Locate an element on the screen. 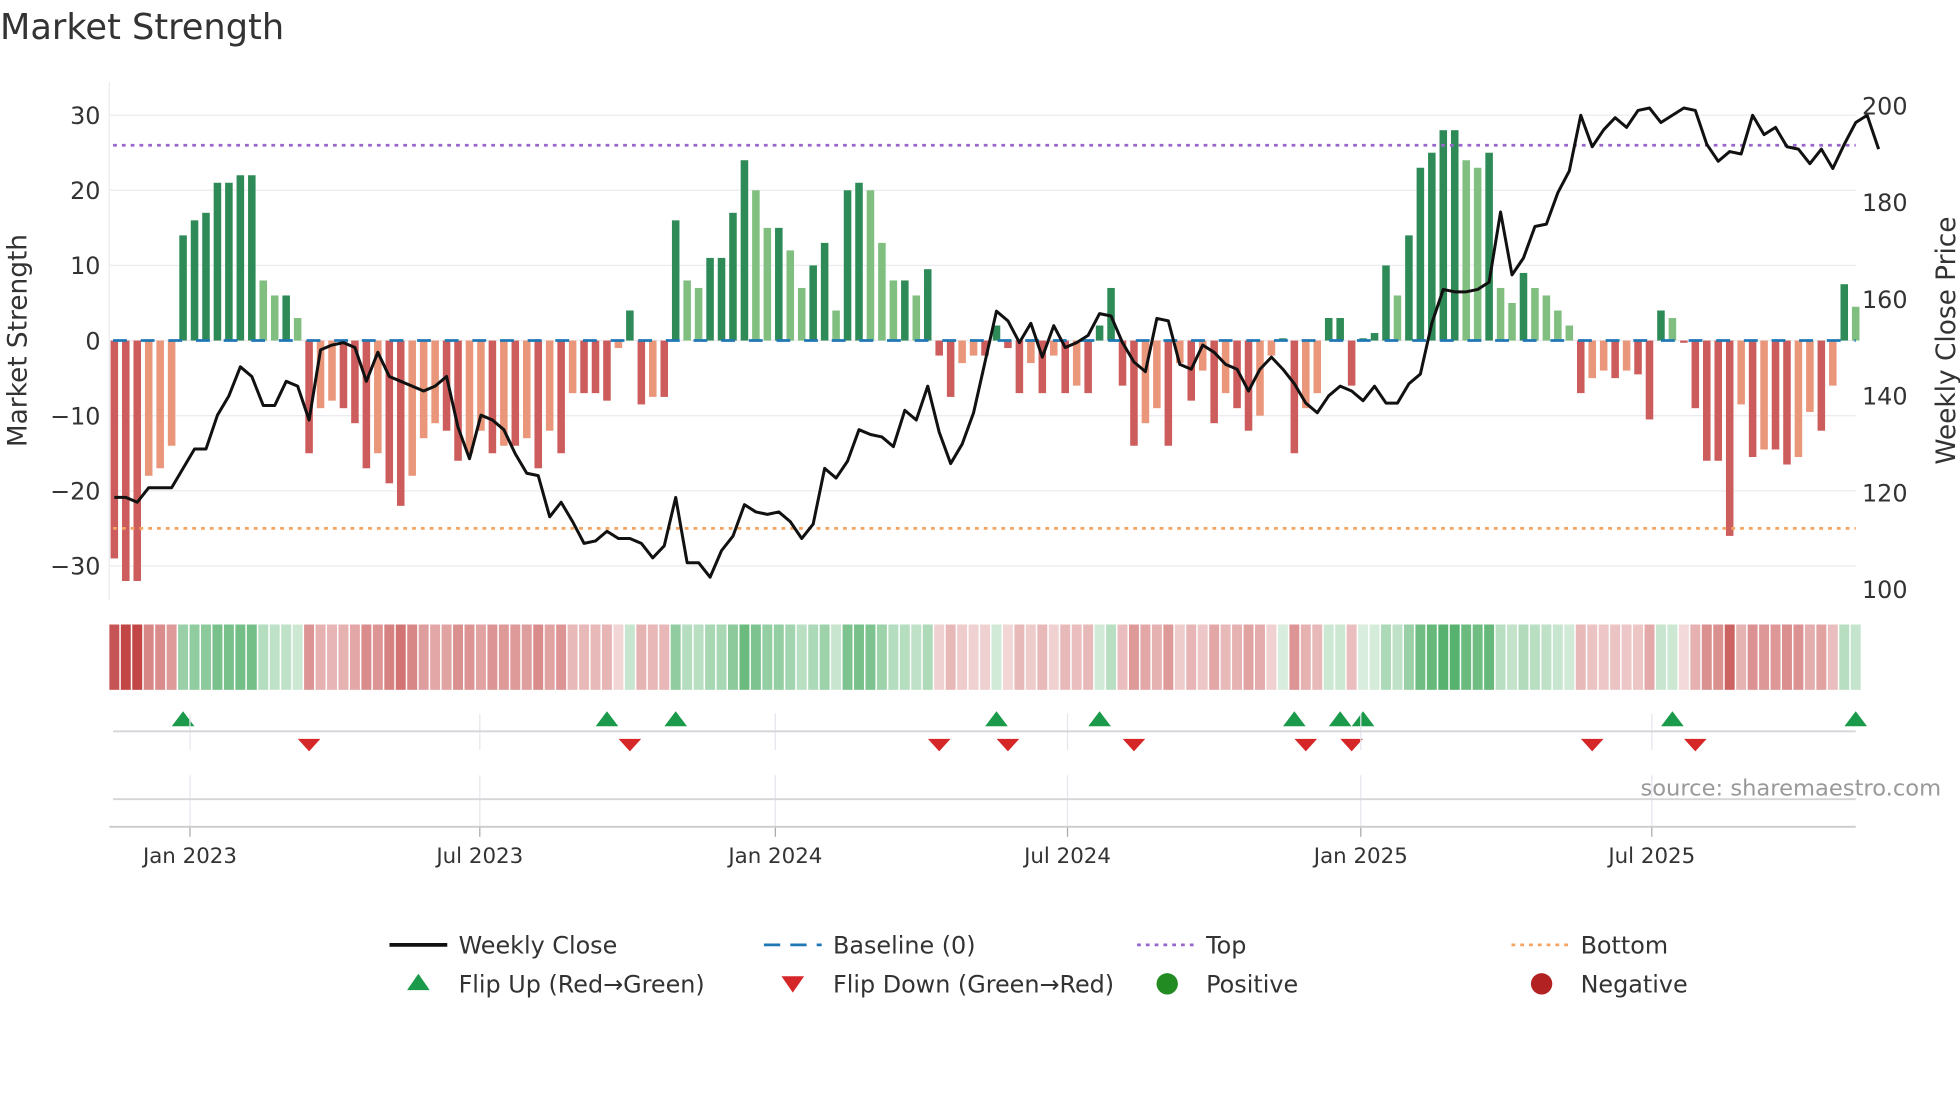 This screenshot has width=1960, height=1102. x-tick-label: Jan 2023 is located at coordinates (189, 856).